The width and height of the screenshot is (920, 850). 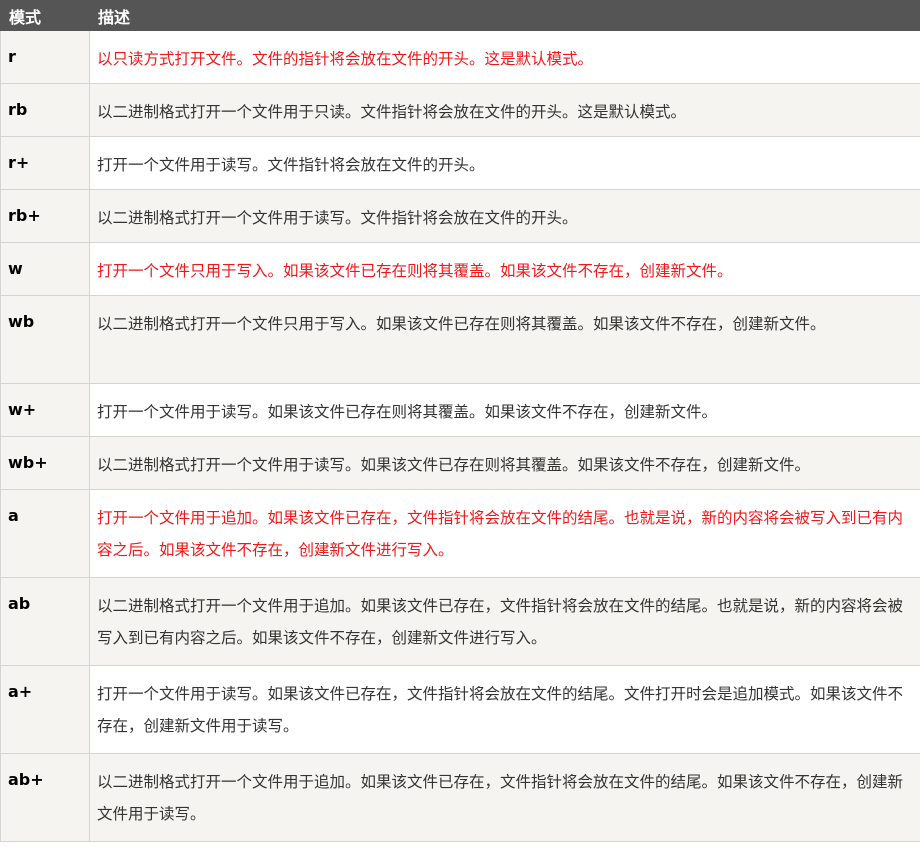 What do you see at coordinates (504, 163) in the screenshot?
I see `description-cell: 打开一个文件用于读写。文件指针将会放在文件的开头。` at bounding box center [504, 163].